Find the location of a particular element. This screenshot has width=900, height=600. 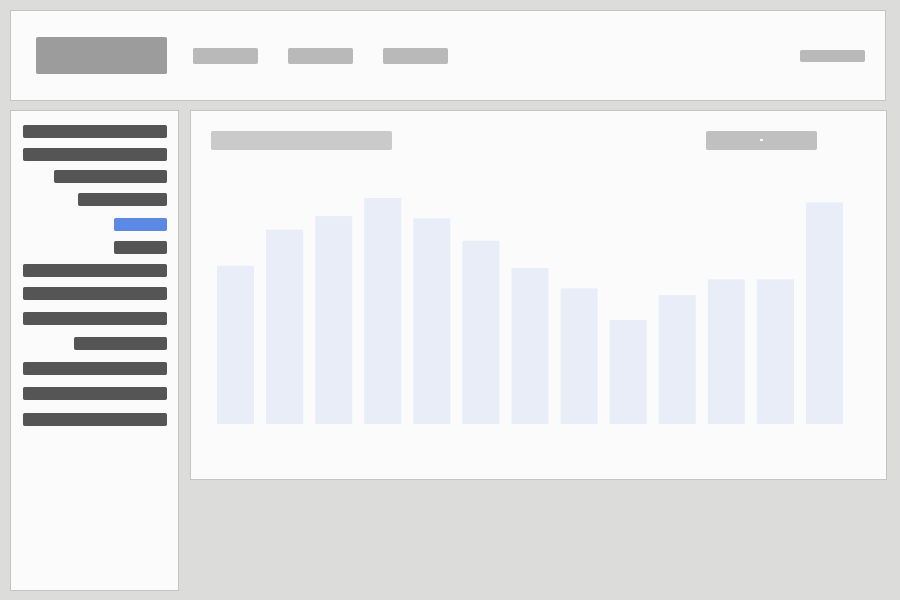

logo is located at coordinates (101, 55).